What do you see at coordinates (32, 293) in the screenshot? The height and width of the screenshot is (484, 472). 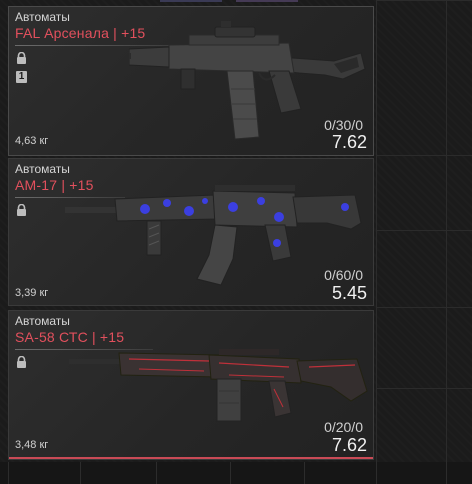 I see `weapon-weight: 3,39 кг` at bounding box center [32, 293].